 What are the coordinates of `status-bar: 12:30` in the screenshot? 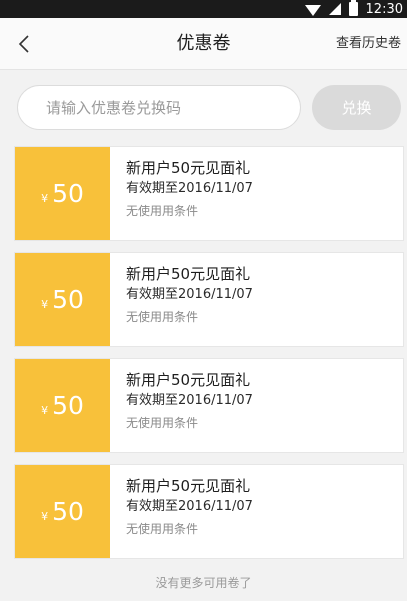 It's located at (203, 9).